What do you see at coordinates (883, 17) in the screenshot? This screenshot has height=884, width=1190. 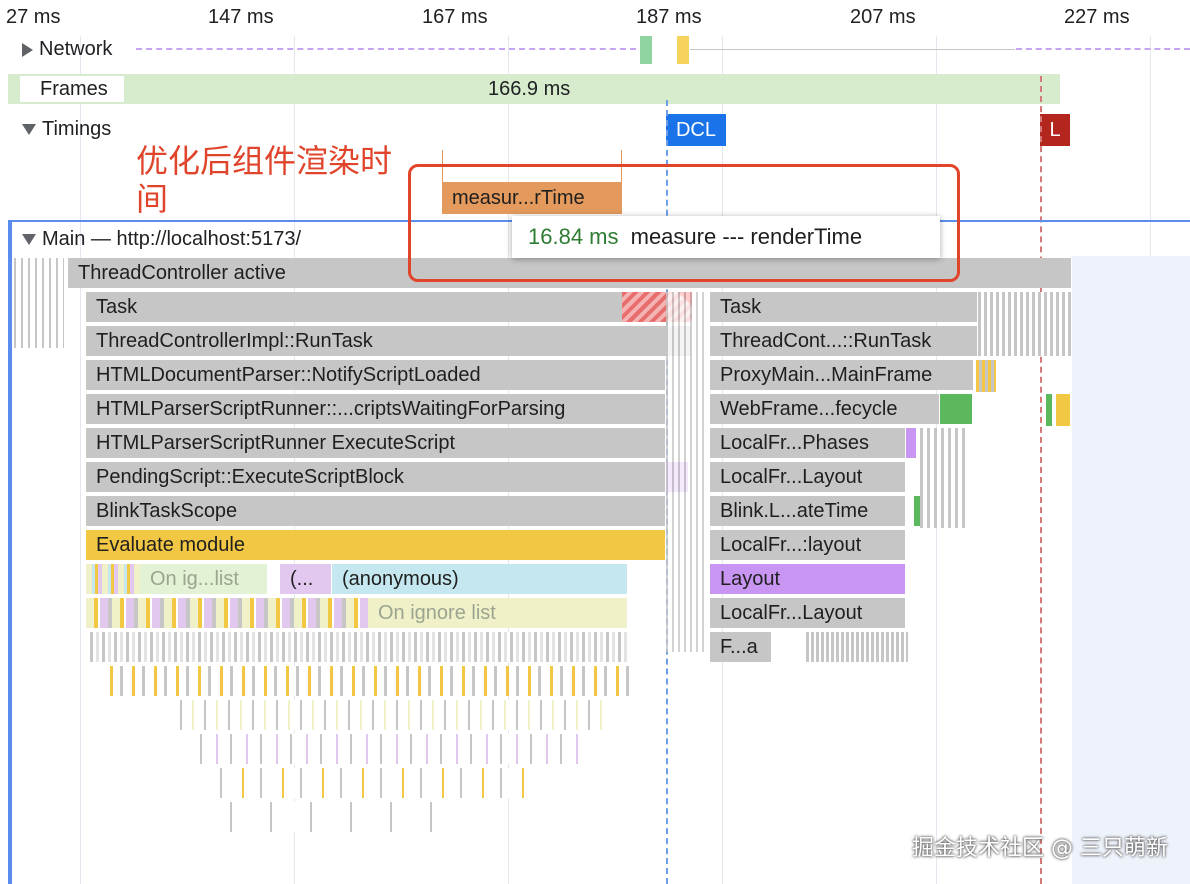 I see `tick-label: 207 ms` at bounding box center [883, 17].